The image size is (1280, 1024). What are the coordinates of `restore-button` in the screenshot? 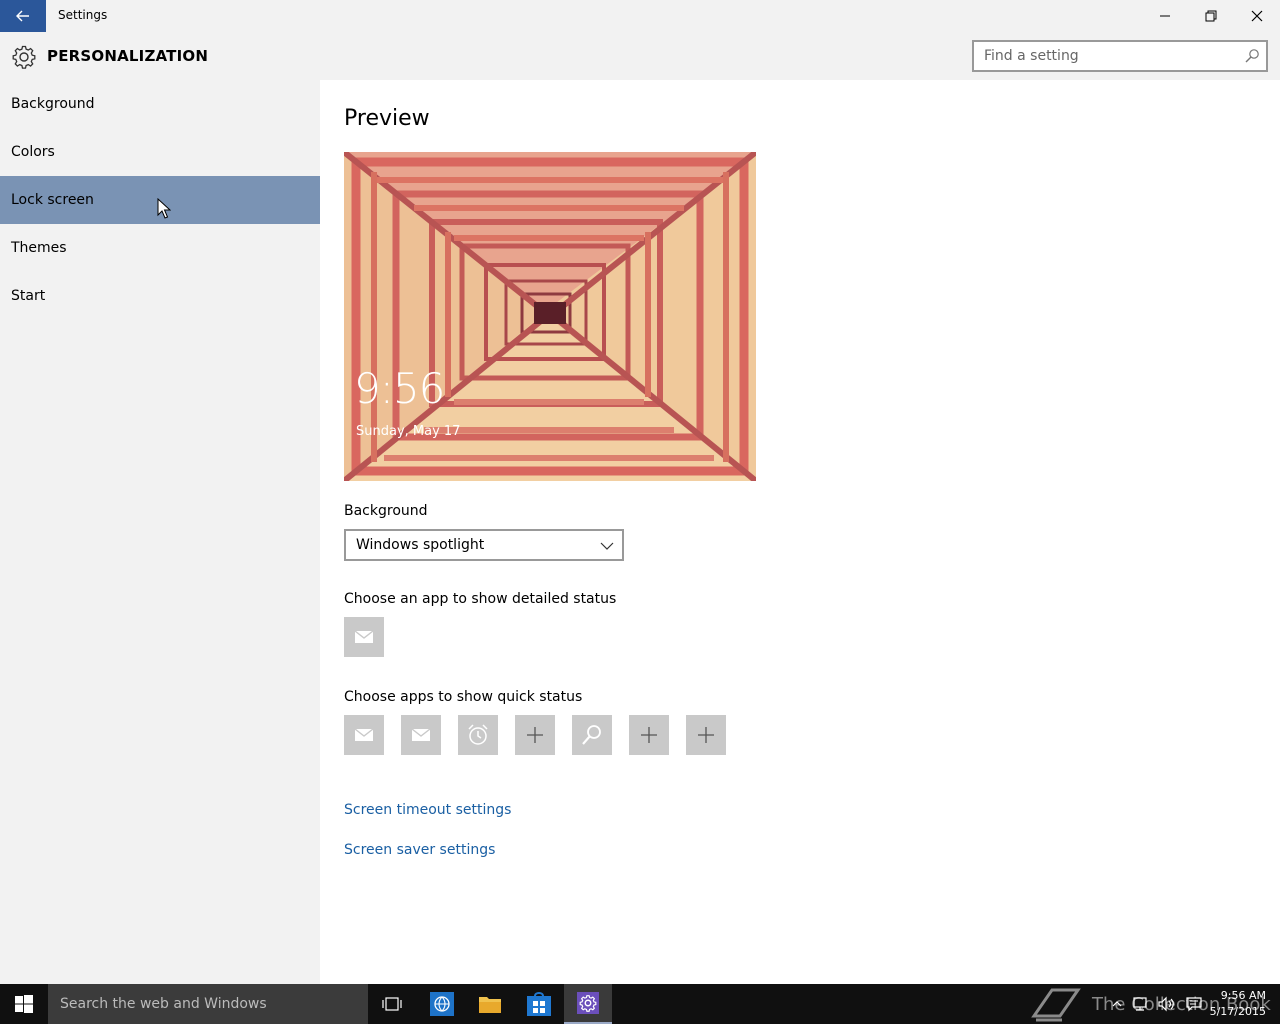 It's located at (1211, 16).